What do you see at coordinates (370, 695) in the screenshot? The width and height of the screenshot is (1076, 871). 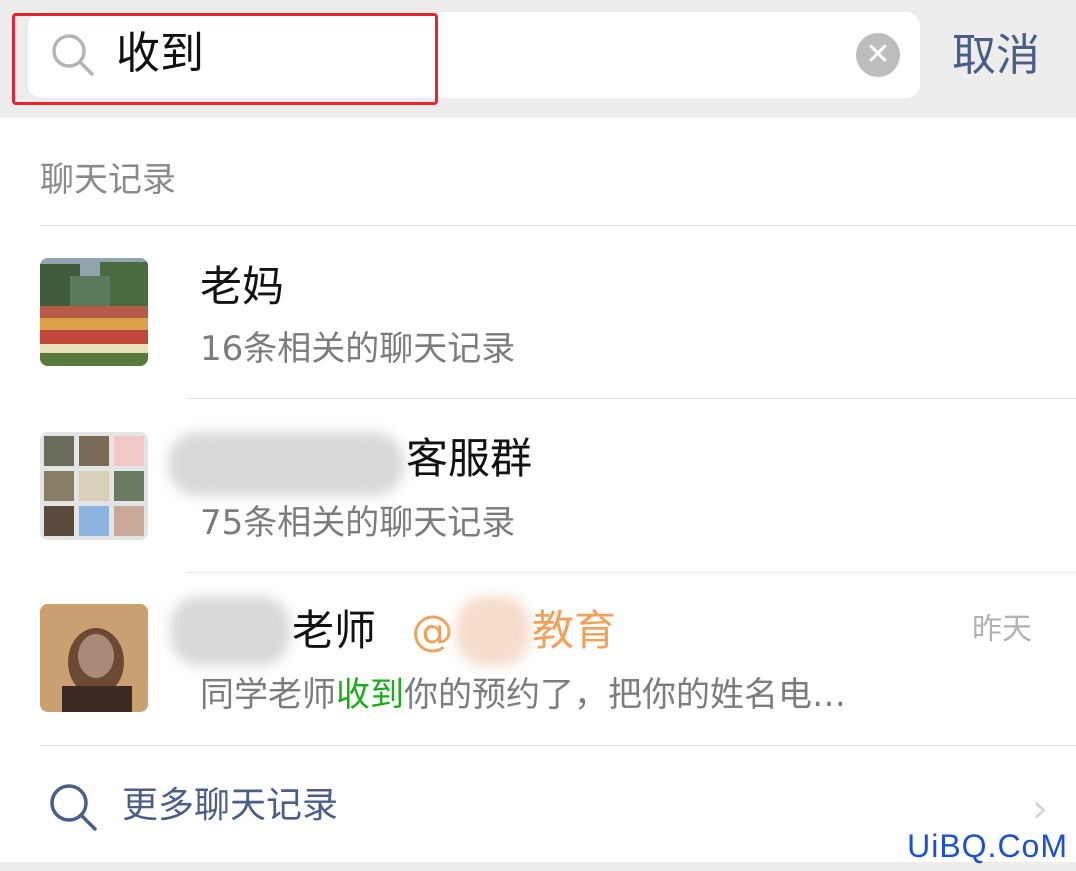 I see `preview-highlight: 收到` at bounding box center [370, 695].